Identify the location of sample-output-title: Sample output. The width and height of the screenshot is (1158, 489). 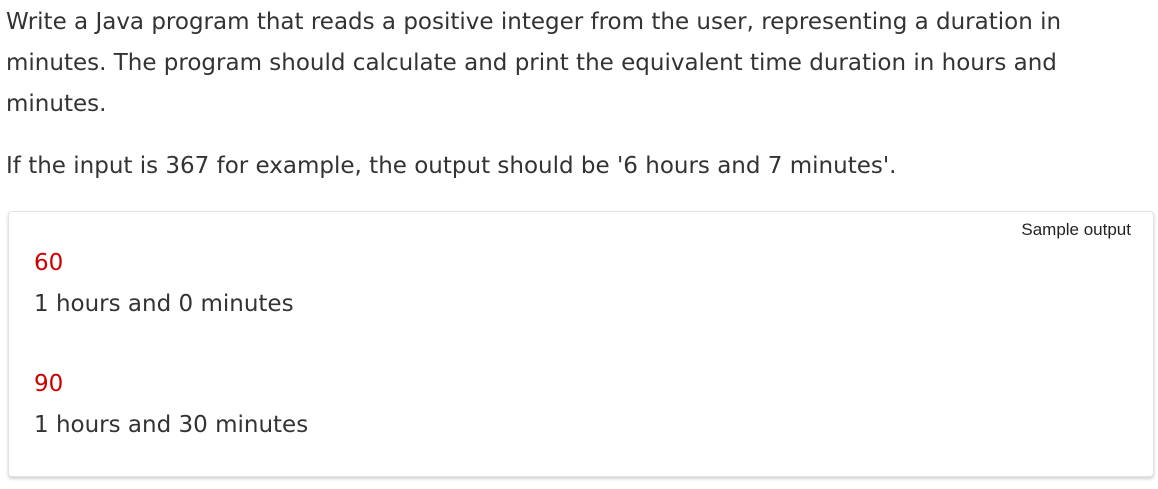
(1076, 229).